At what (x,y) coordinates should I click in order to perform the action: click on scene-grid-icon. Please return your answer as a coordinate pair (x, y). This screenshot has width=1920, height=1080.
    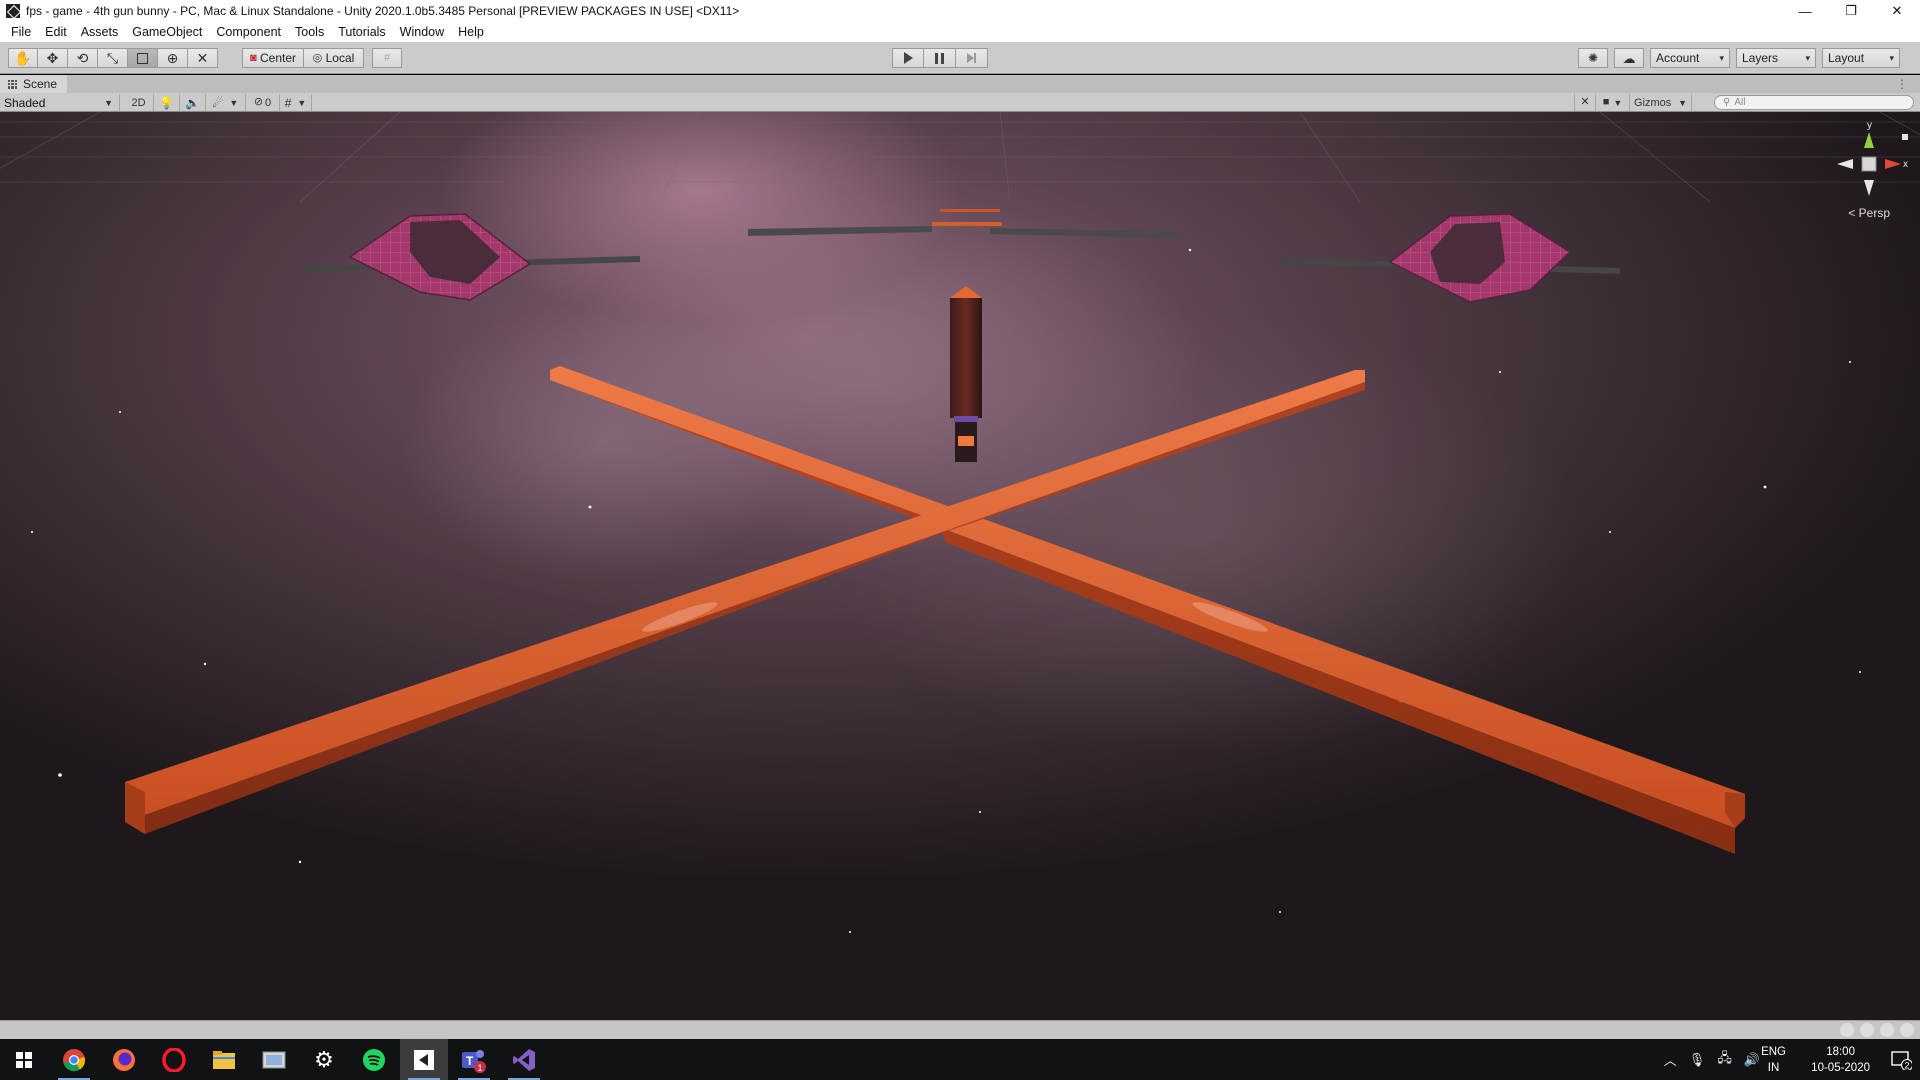
    Looking at the image, I should click on (12, 84).